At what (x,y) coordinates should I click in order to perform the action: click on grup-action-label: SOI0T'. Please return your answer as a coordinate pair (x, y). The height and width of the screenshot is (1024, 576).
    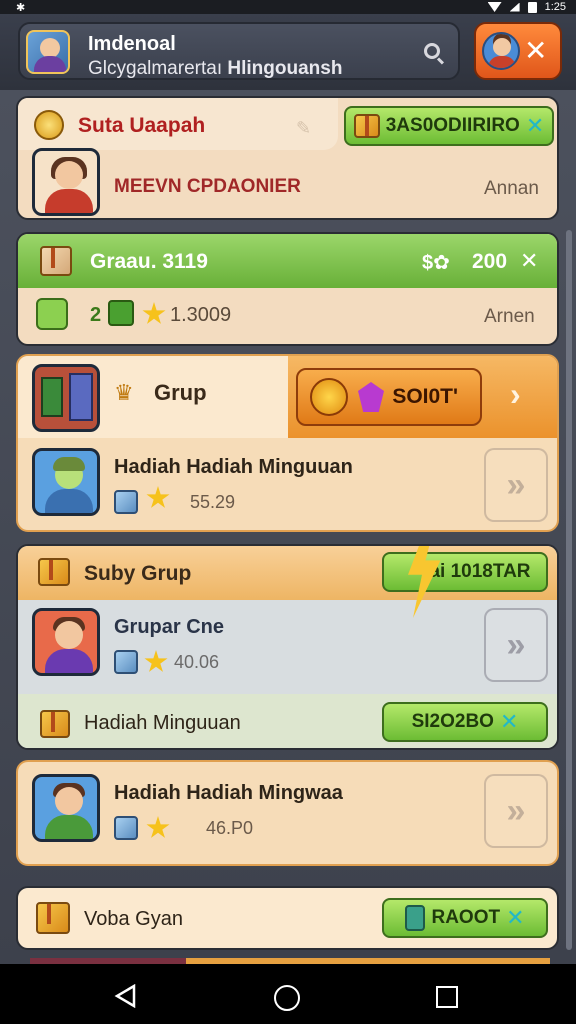
    Looking at the image, I should click on (425, 396).